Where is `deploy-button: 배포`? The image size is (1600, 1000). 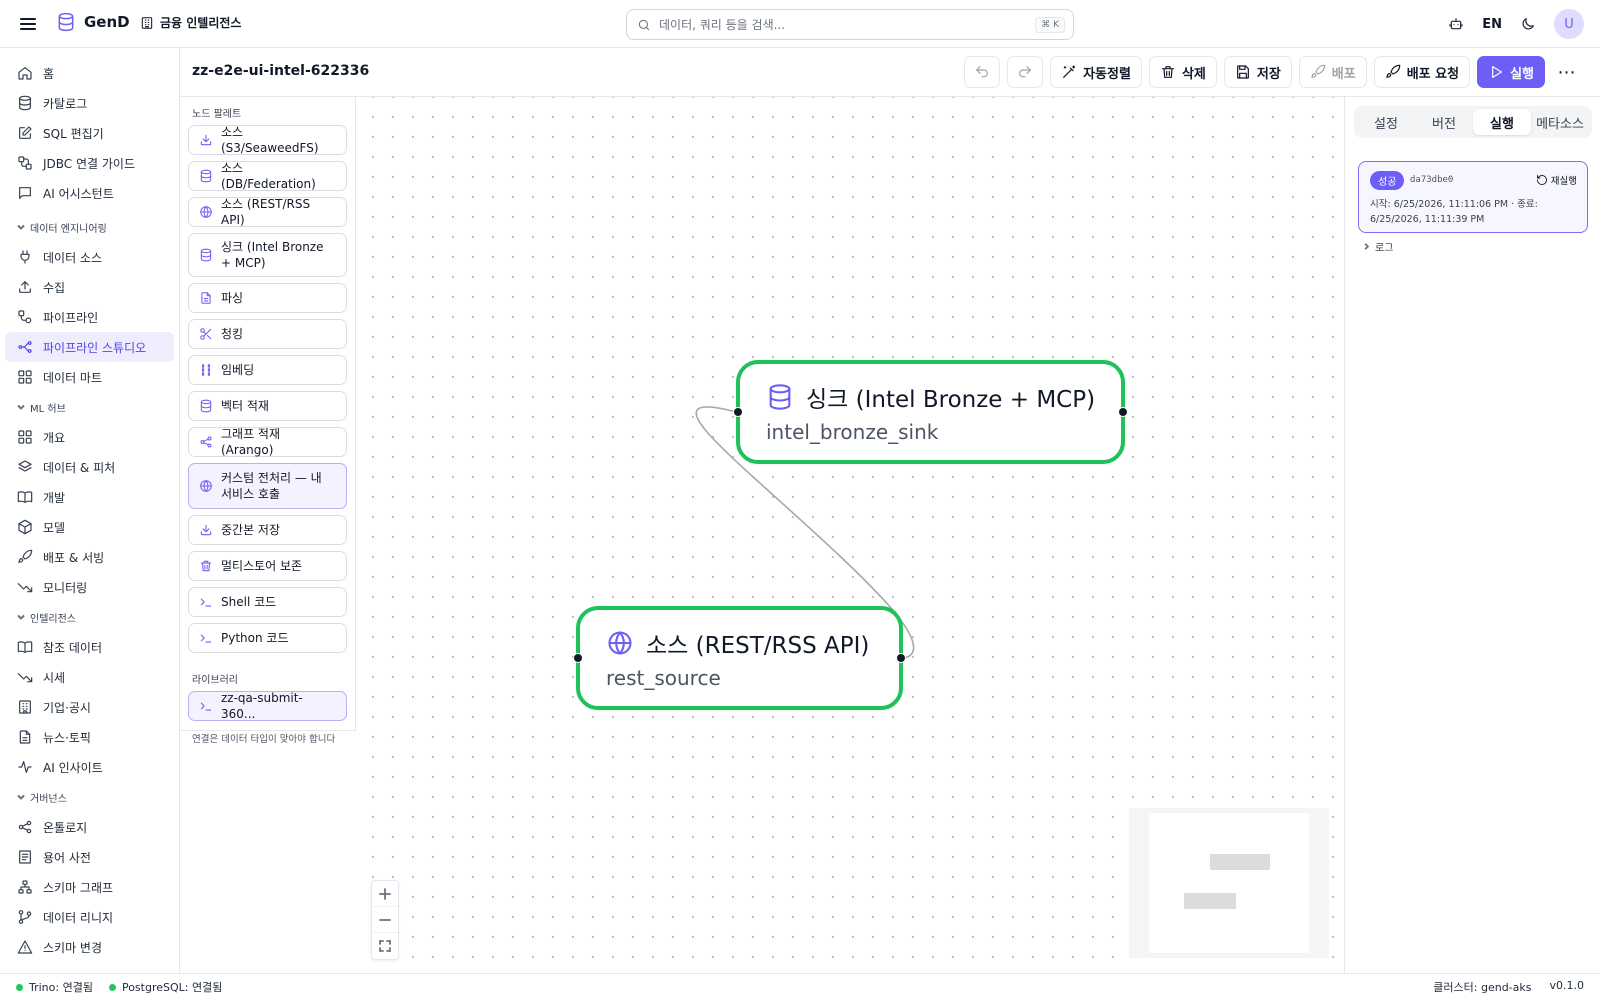
deploy-button: 배포 is located at coordinates (1332, 72).